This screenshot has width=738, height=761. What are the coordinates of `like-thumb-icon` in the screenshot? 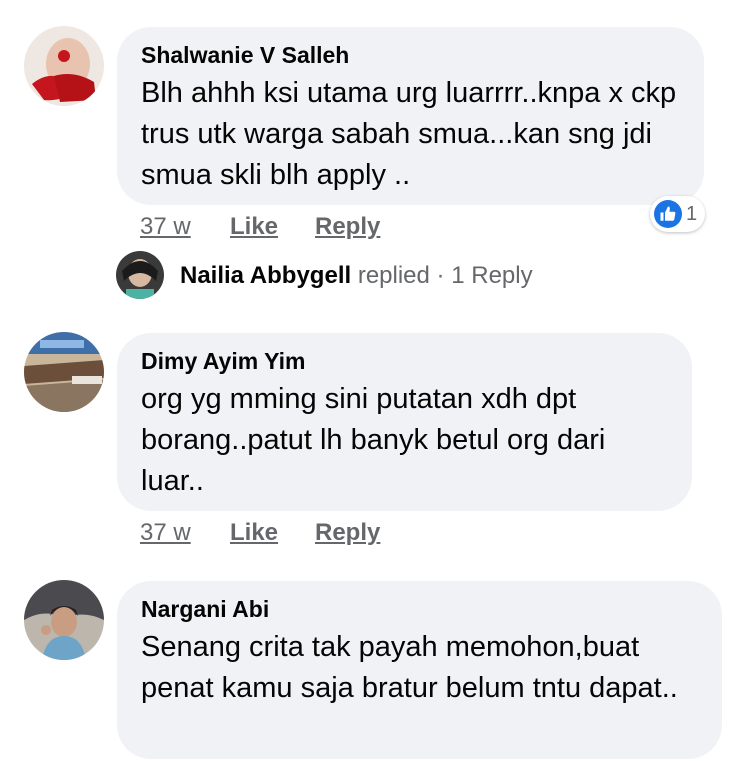 It's located at (668, 214).